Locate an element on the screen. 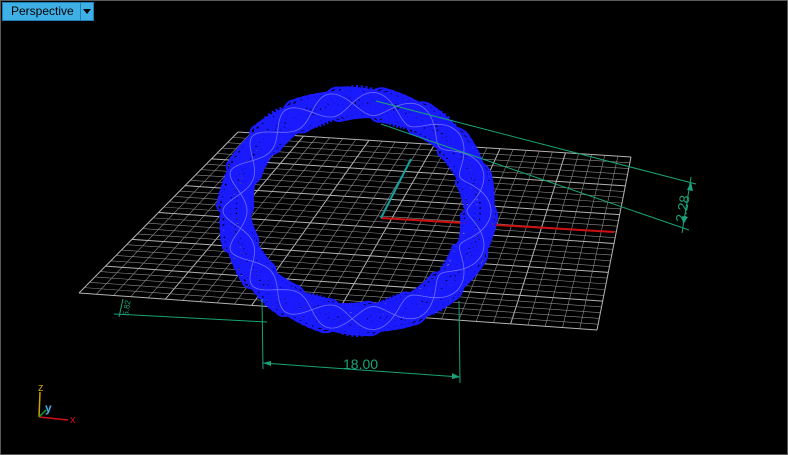 This screenshot has height=455, width=788. small-dimension-label: 5.82 is located at coordinates (127, 307).